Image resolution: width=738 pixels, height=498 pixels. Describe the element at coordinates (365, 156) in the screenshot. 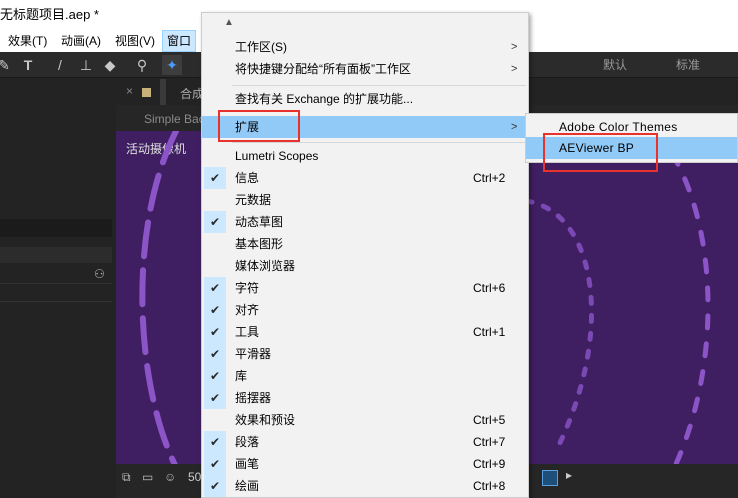

I see `menu-item-lumetri-scopes: Lumetri Scopes` at that location.